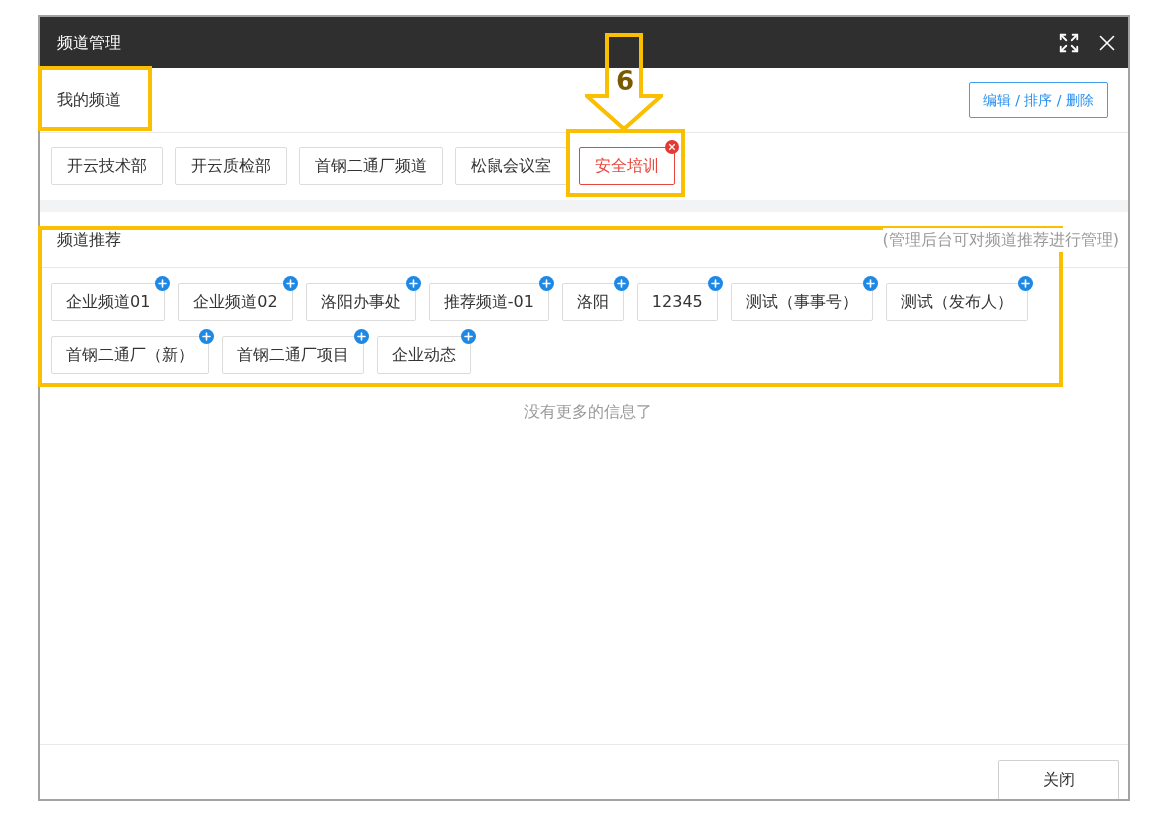 Image resolution: width=1152 pixels, height=827 pixels. Describe the element at coordinates (672, 147) in the screenshot. I see `remove-icon` at that location.